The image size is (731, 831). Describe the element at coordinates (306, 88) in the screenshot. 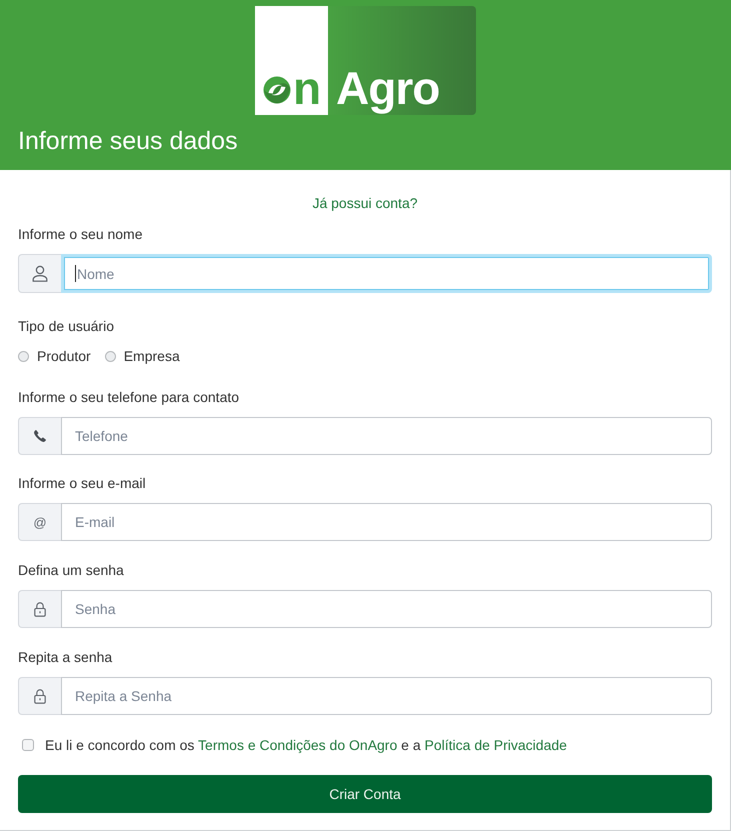

I see `logo-text: n` at that location.